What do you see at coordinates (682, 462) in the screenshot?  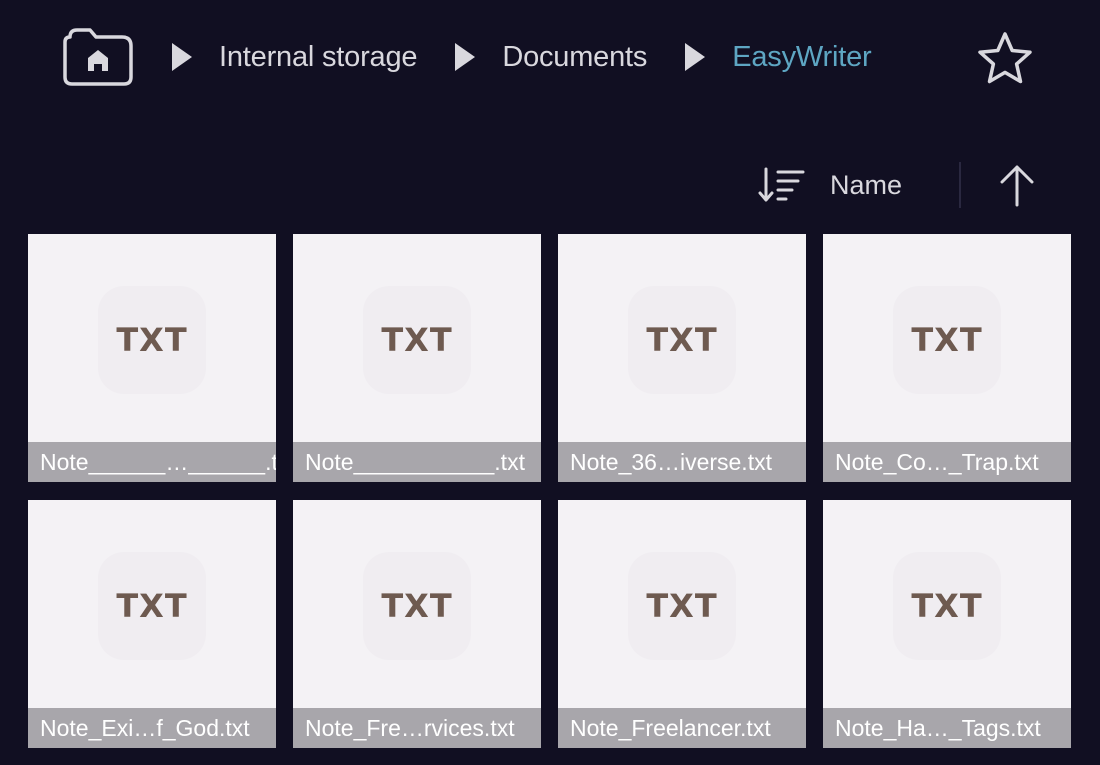 I see `file-name: Note_36…iverse.txt` at bounding box center [682, 462].